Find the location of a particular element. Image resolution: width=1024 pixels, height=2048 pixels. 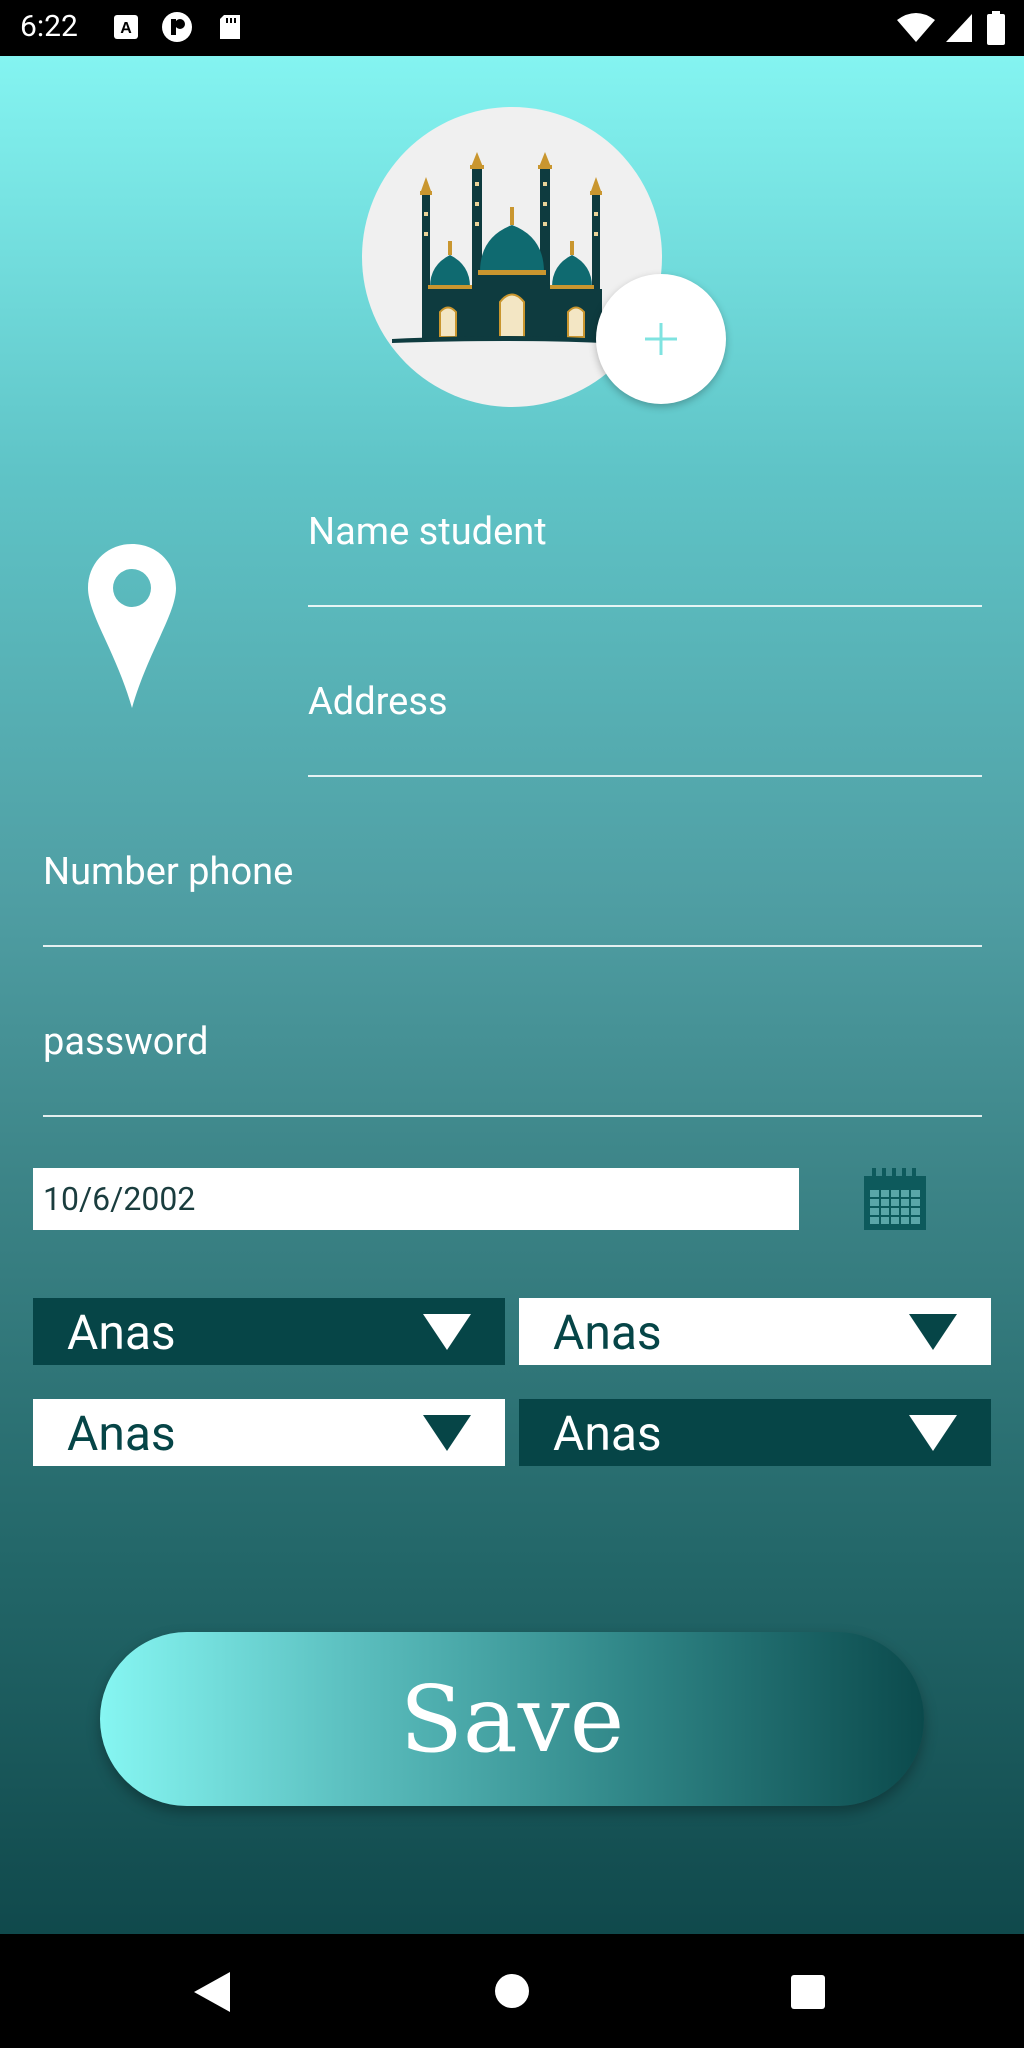

dropdown-4: Anas is located at coordinates (755, 1432).